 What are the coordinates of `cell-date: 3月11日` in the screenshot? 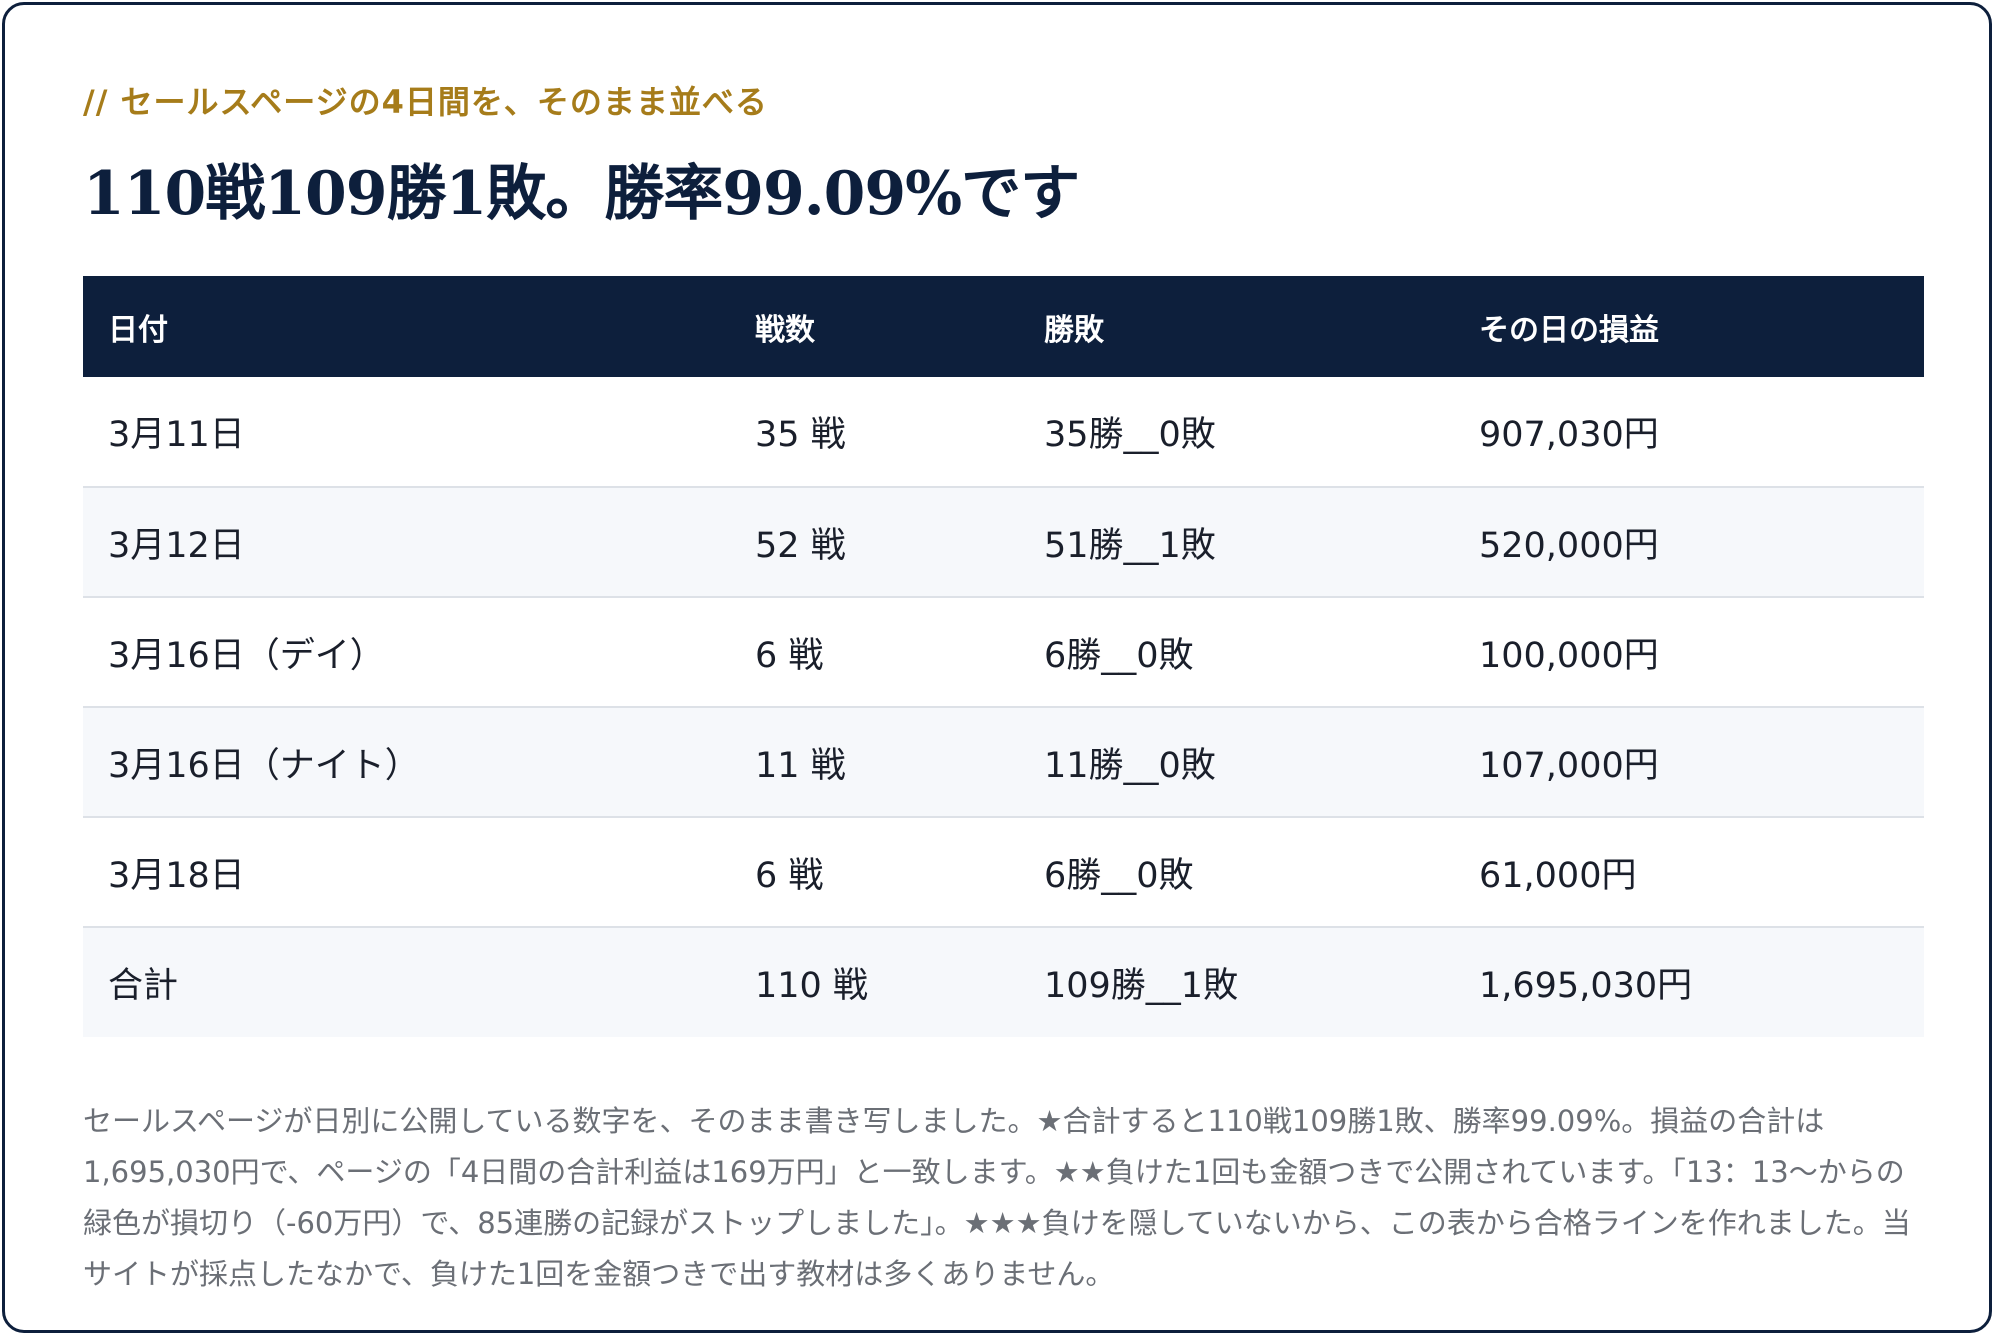 It's located at (406, 432).